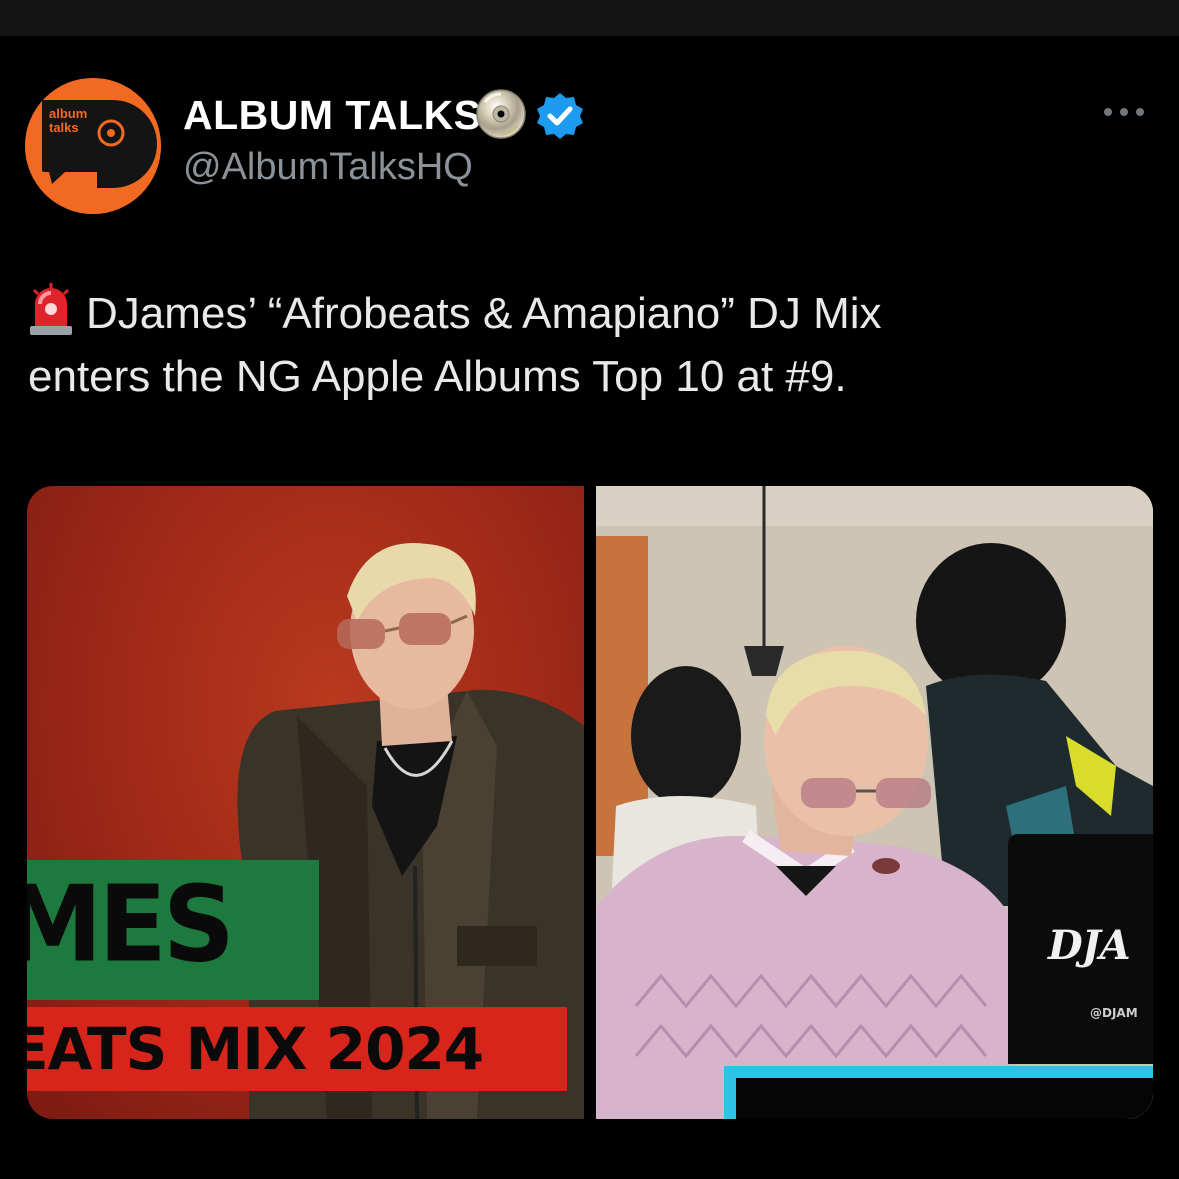 The height and width of the screenshot is (1179, 1179). Describe the element at coordinates (1089, 945) in the screenshot. I see `laptop-logo-text: DJA` at that location.